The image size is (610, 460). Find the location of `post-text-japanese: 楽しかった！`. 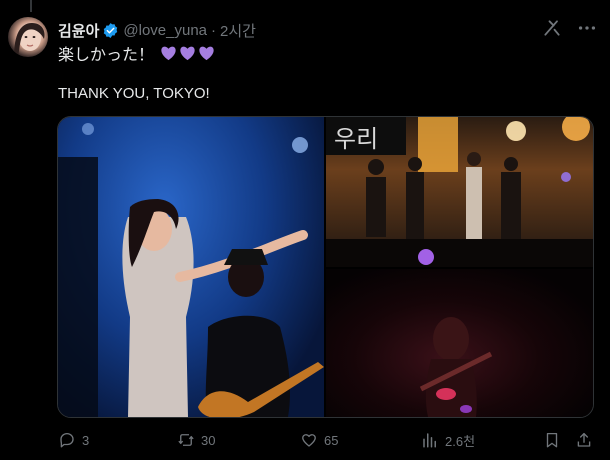

post-text-japanese: 楽しかった！ is located at coordinates (106, 55).